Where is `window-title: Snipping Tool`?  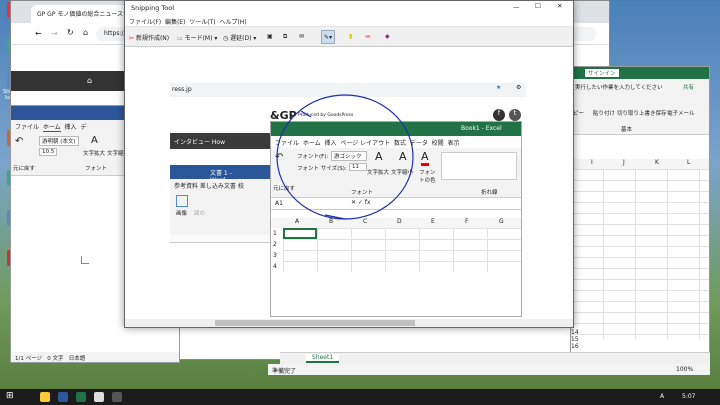
window-title: Snipping Tool is located at coordinates (153, 8).